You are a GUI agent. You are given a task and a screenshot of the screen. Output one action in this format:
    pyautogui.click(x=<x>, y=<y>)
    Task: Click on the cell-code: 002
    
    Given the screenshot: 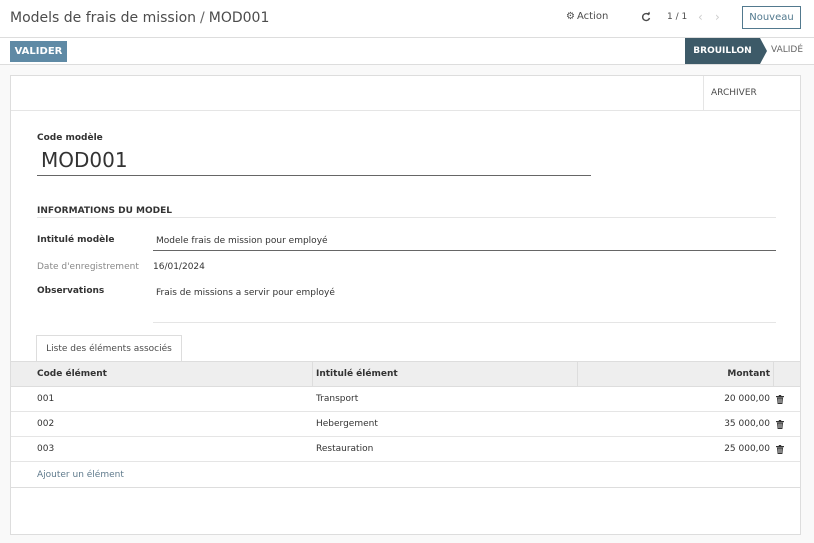 What is the action you would take?
    pyautogui.click(x=46, y=424)
    